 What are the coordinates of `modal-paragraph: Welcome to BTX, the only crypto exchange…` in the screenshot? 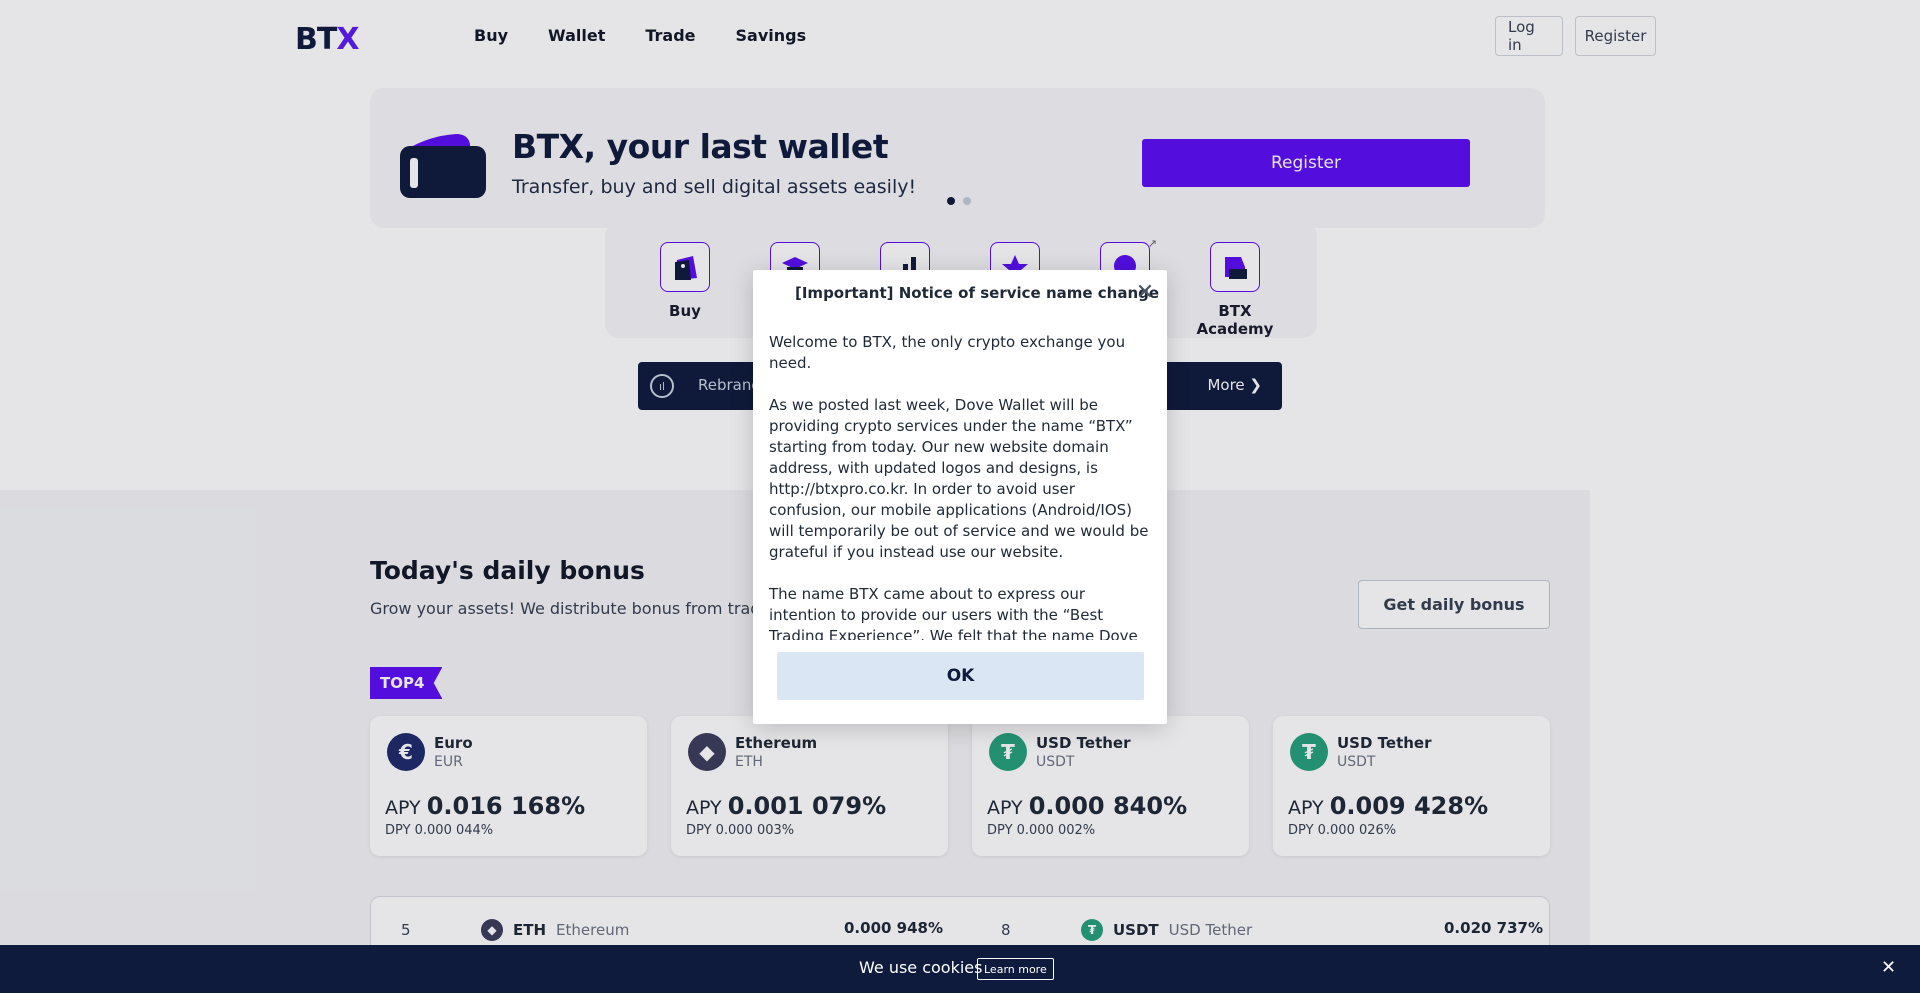 It's located at (947, 352).